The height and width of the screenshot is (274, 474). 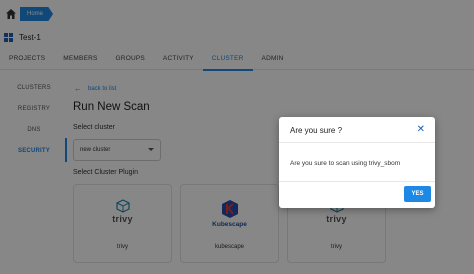 What do you see at coordinates (417, 194) in the screenshot?
I see `yes-button: YES` at bounding box center [417, 194].